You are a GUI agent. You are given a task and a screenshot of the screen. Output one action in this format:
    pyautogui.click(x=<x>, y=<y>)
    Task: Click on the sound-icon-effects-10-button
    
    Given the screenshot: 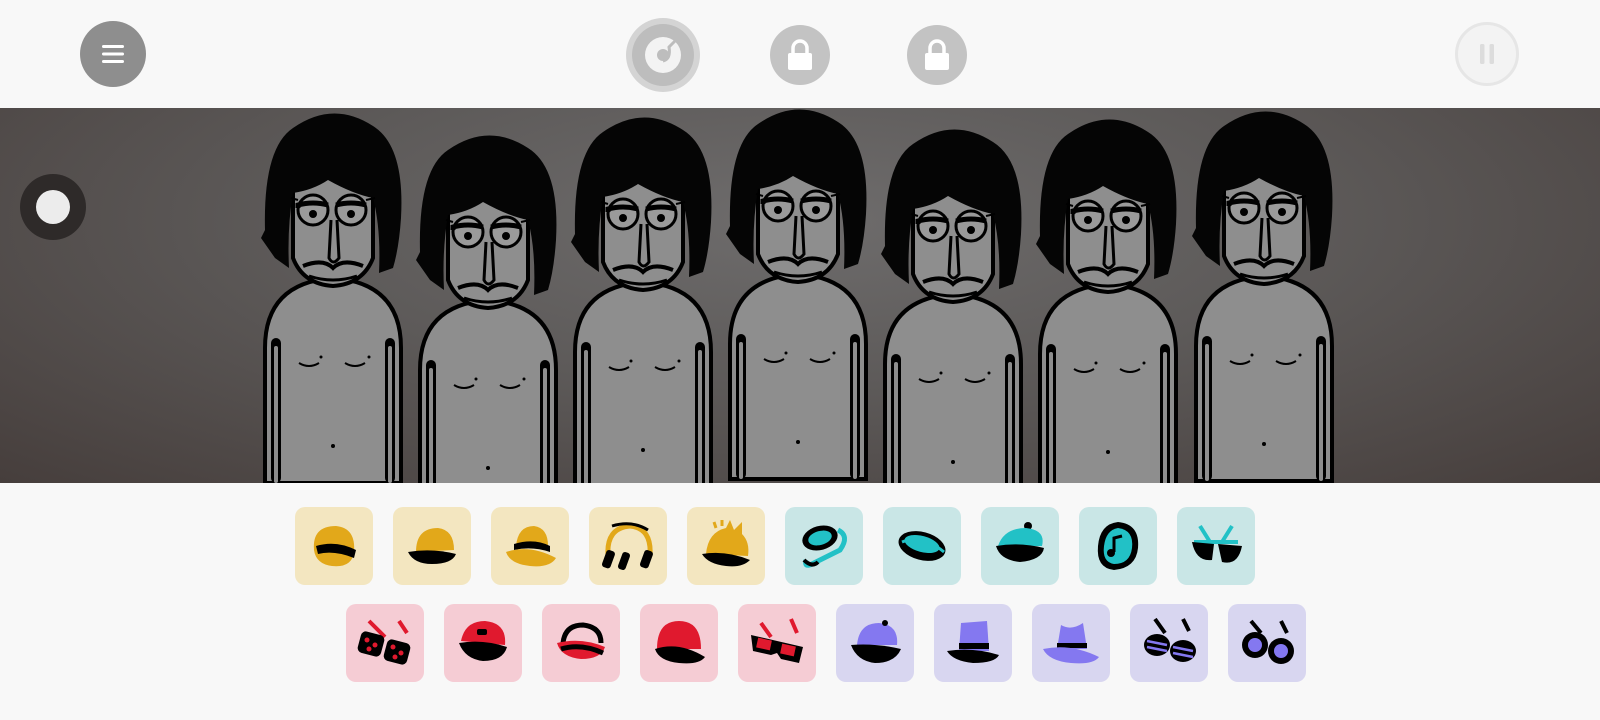 What is the action you would take?
    pyautogui.click(x=1216, y=546)
    